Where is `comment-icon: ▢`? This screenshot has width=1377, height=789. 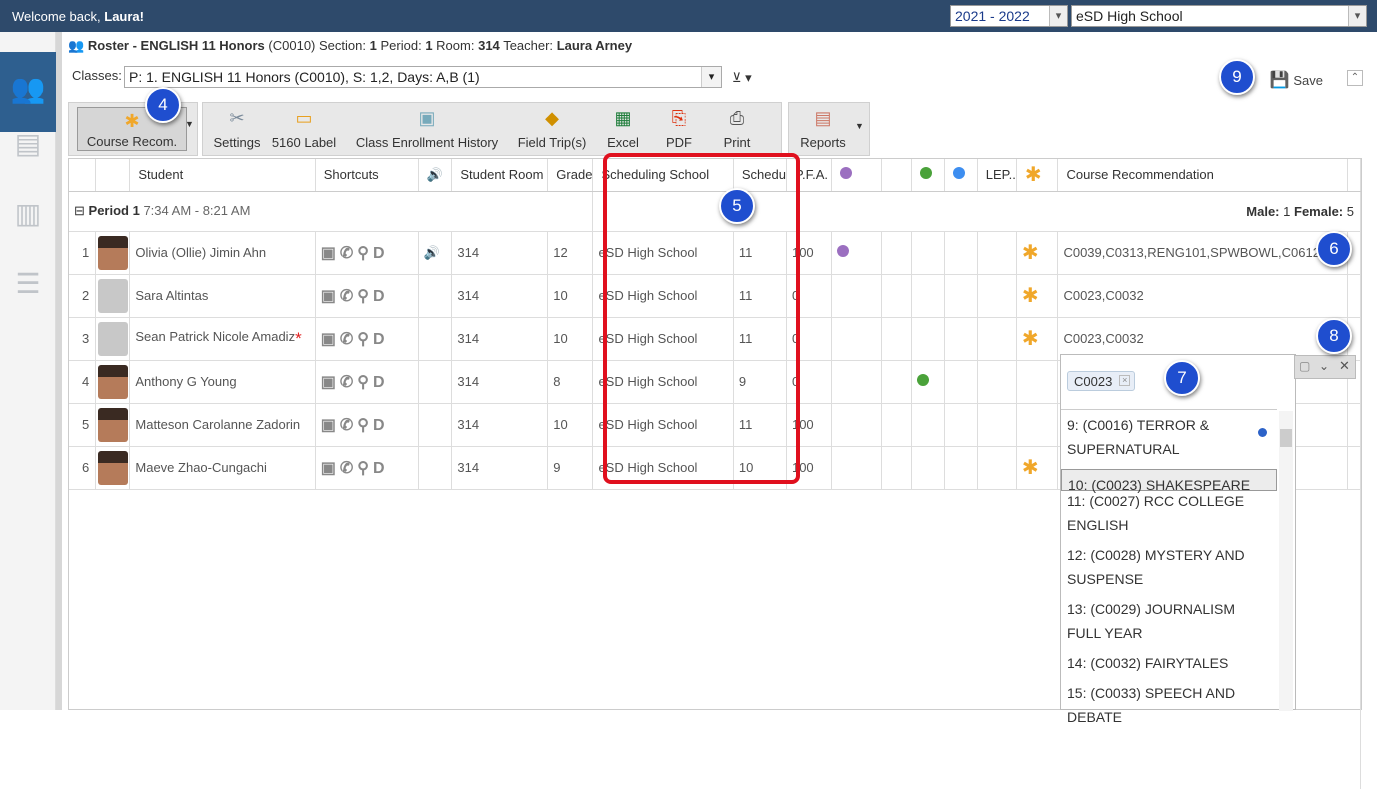
comment-icon: ▢ is located at coordinates (1304, 366).